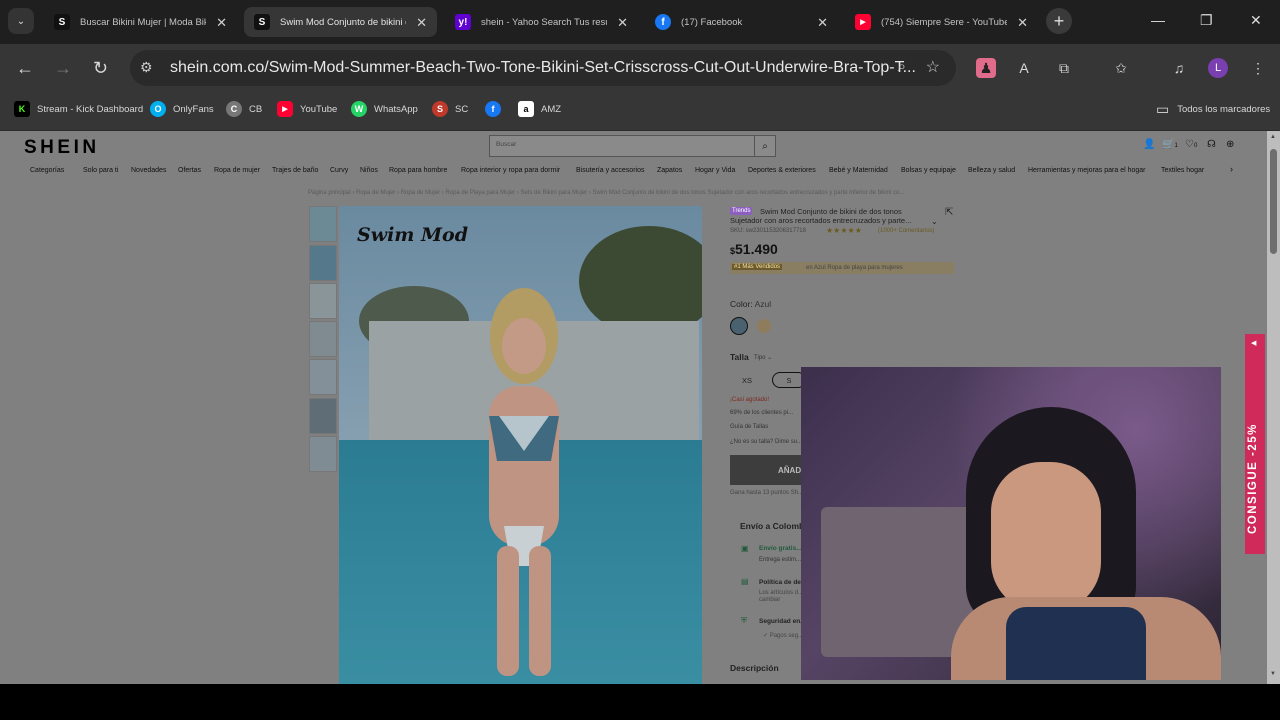 Image resolution: width=1280 pixels, height=720 pixels. What do you see at coordinates (1182, 170) in the screenshot?
I see `category-nav-item: Textiles hogar` at bounding box center [1182, 170].